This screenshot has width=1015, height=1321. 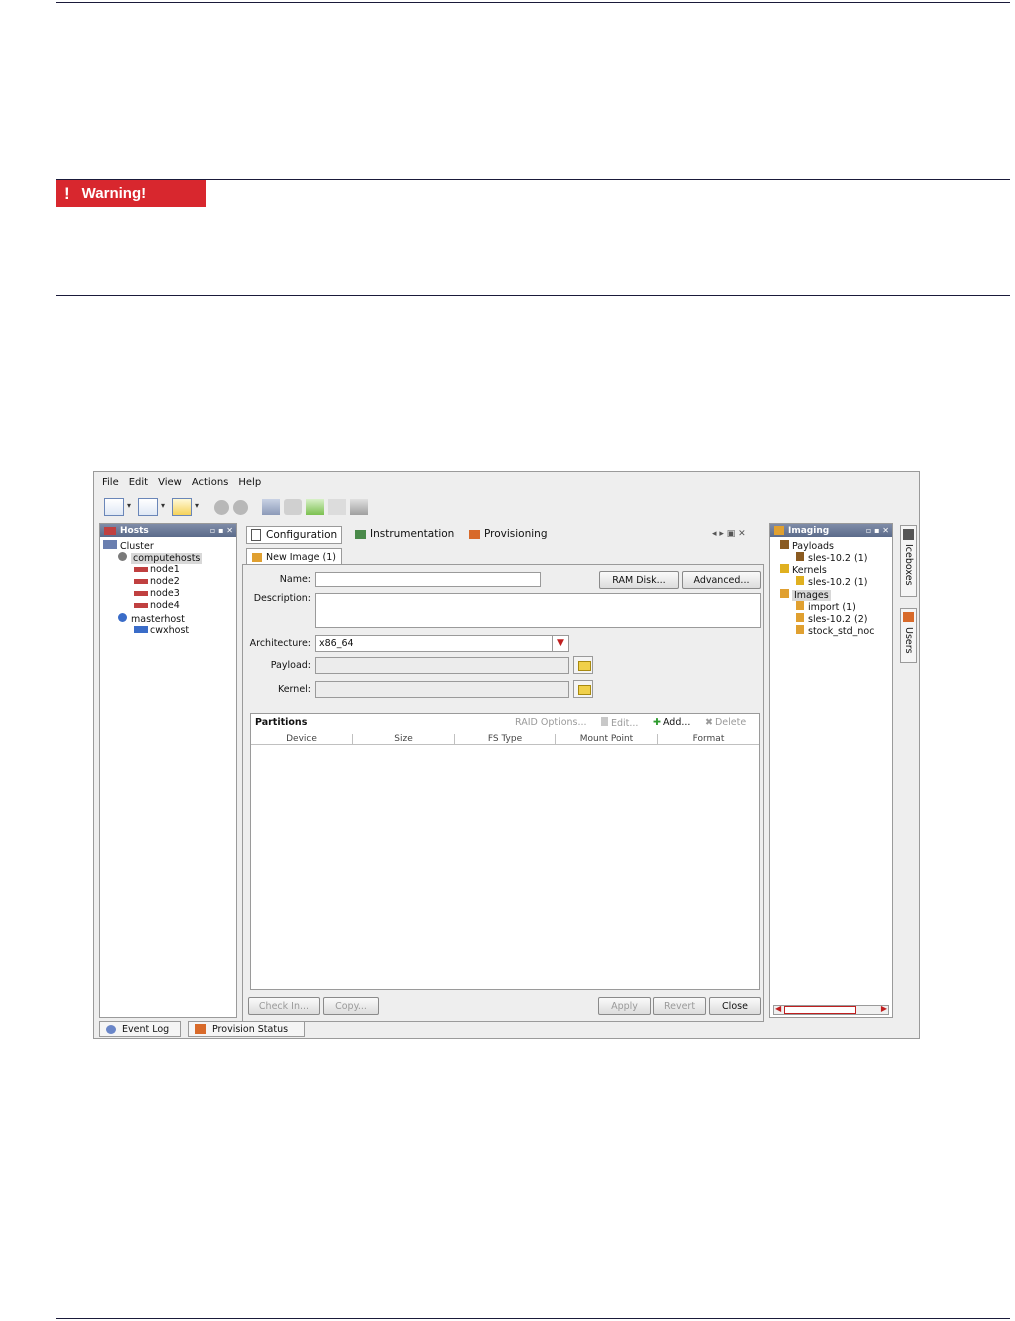 What do you see at coordinates (404, 534) in the screenshot?
I see `tab-instrumentation: Instrumentation` at bounding box center [404, 534].